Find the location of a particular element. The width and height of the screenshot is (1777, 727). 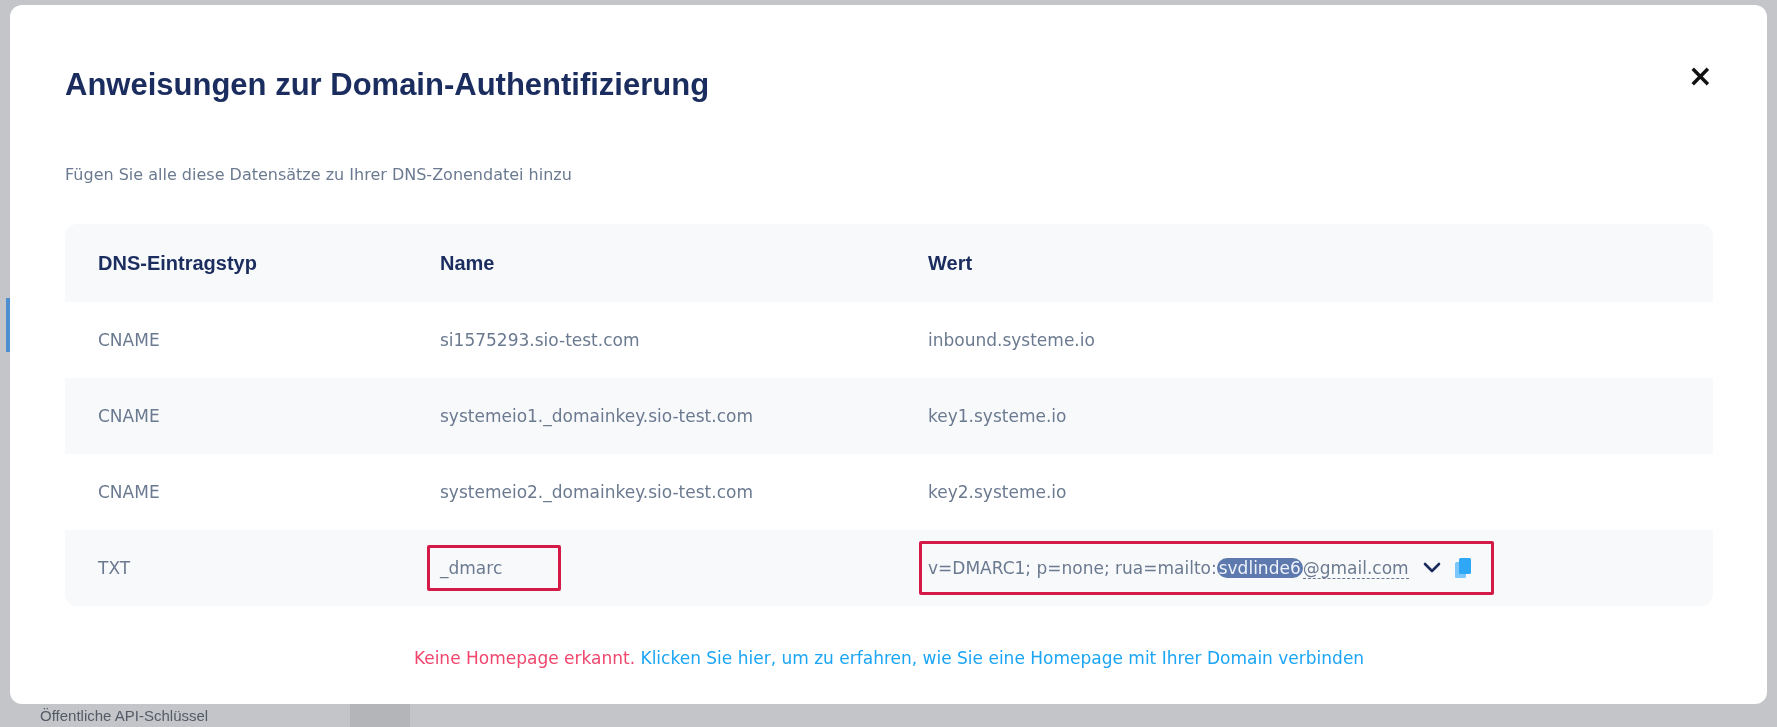

table-cell-text: systemeio1._domainkey.sio-test.com is located at coordinates (596, 417).